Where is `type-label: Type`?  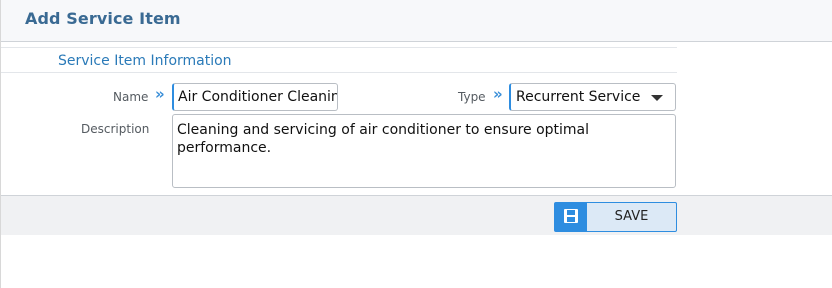 type-label: Type is located at coordinates (472, 97).